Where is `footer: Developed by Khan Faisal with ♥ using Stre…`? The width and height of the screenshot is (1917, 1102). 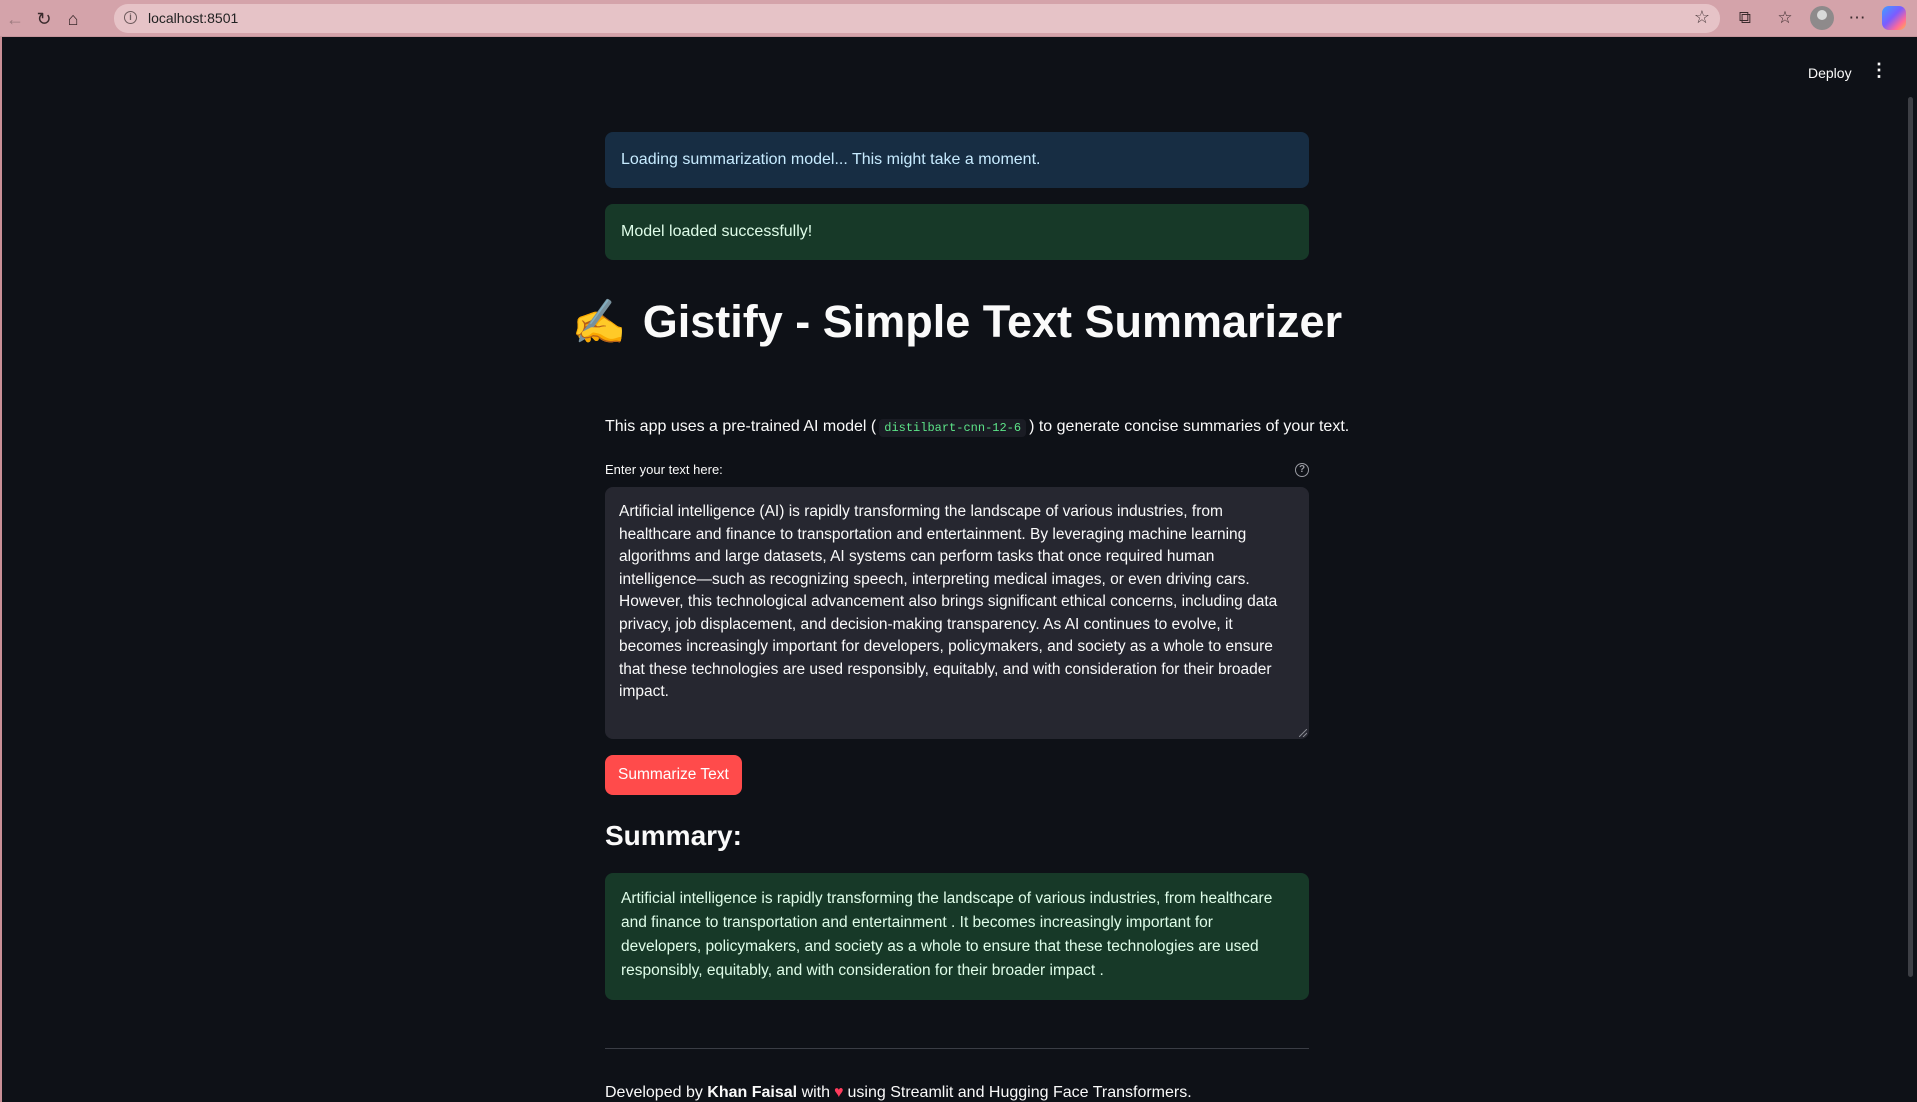 footer: Developed by Khan Faisal with ♥ using Stre… is located at coordinates (898, 1093).